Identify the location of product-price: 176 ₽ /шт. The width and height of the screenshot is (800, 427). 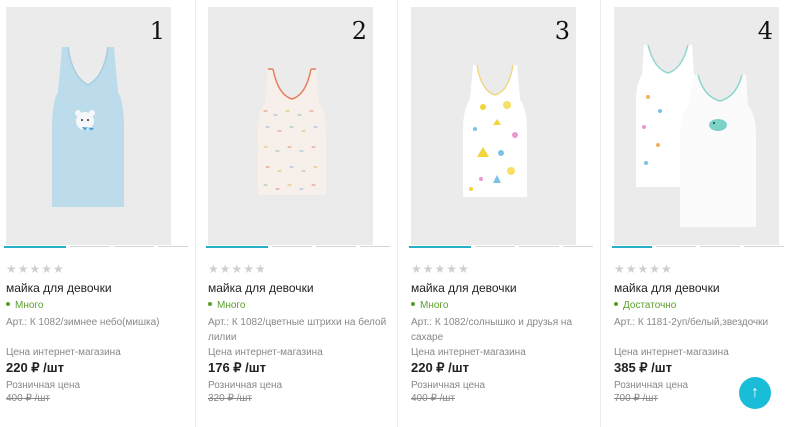
(237, 367).